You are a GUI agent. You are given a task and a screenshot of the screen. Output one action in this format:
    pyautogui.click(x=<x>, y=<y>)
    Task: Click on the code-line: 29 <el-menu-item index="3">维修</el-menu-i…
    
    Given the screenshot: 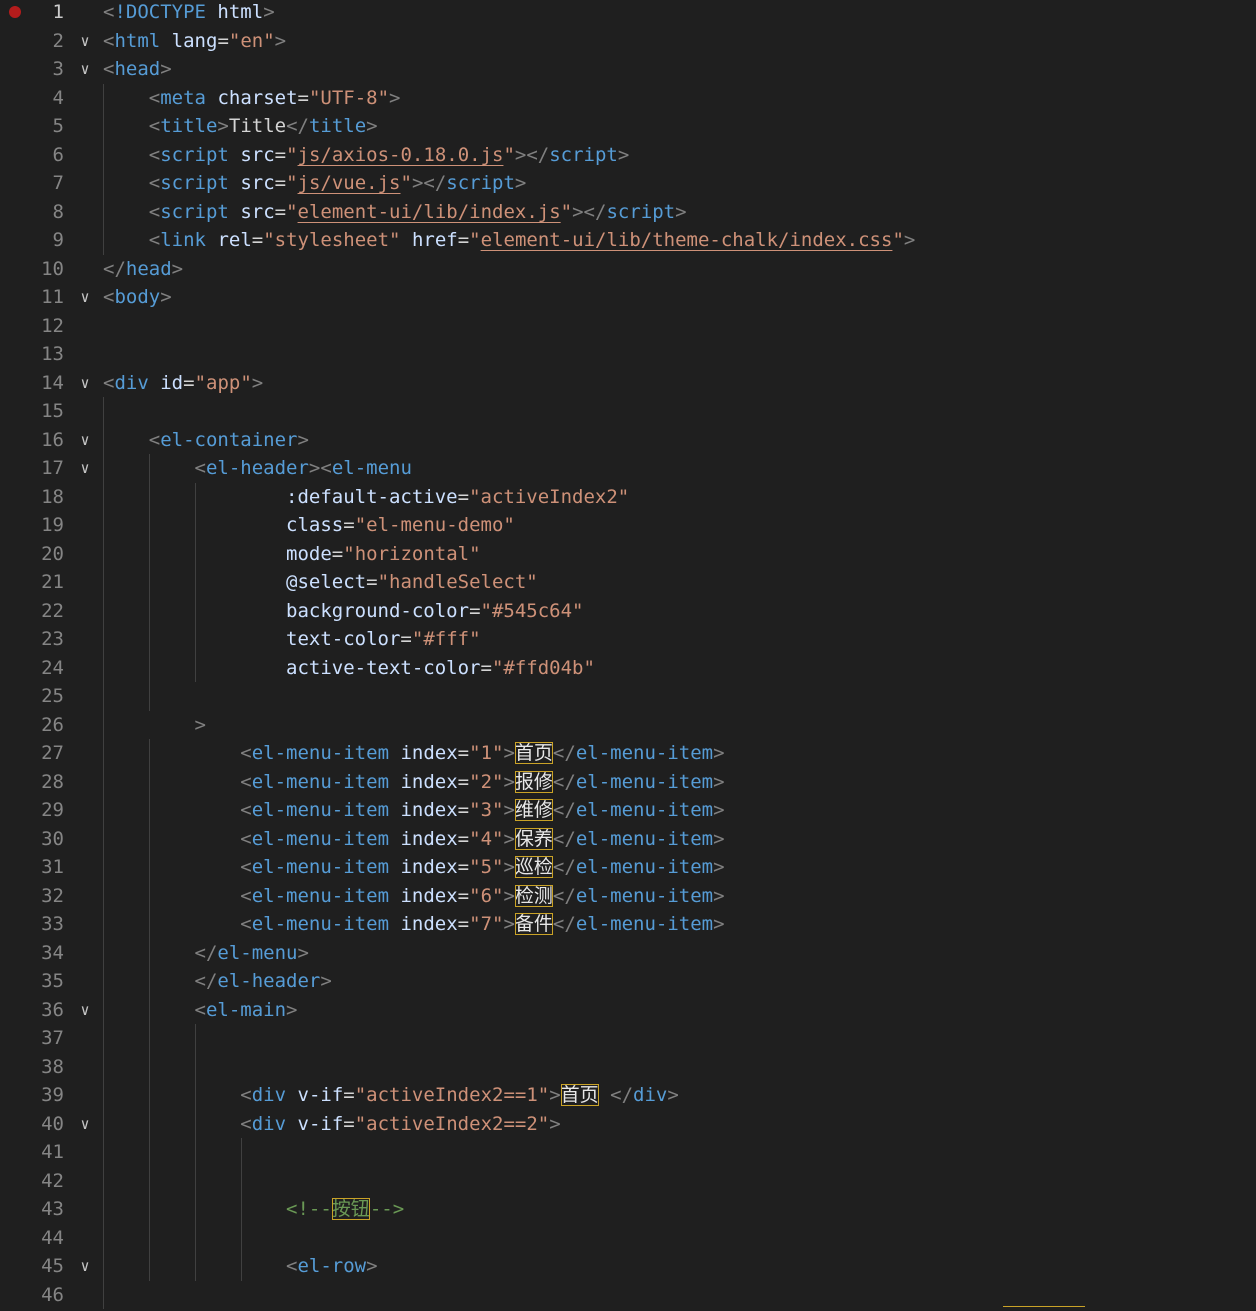 What is the action you would take?
    pyautogui.click(x=628, y=810)
    